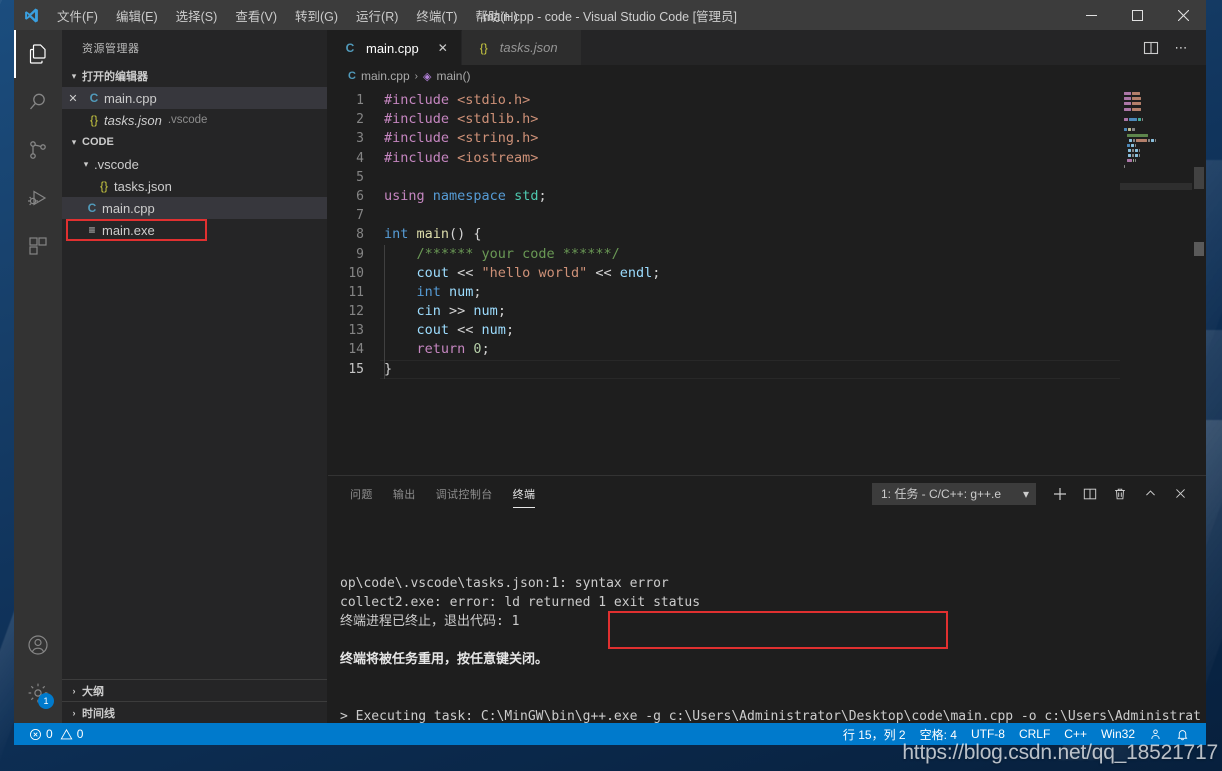 The width and height of the screenshot is (1222, 771). I want to click on close-panel-icon, so click(1180, 494).